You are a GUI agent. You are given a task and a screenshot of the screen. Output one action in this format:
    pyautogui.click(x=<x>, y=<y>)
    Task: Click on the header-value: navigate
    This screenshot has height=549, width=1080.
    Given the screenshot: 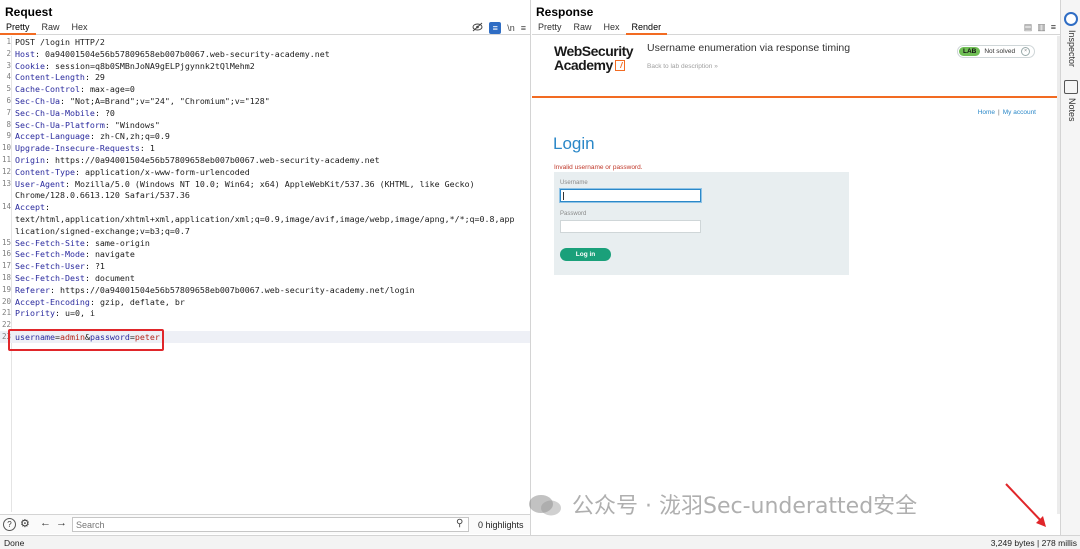 What is the action you would take?
    pyautogui.click(x=114, y=254)
    